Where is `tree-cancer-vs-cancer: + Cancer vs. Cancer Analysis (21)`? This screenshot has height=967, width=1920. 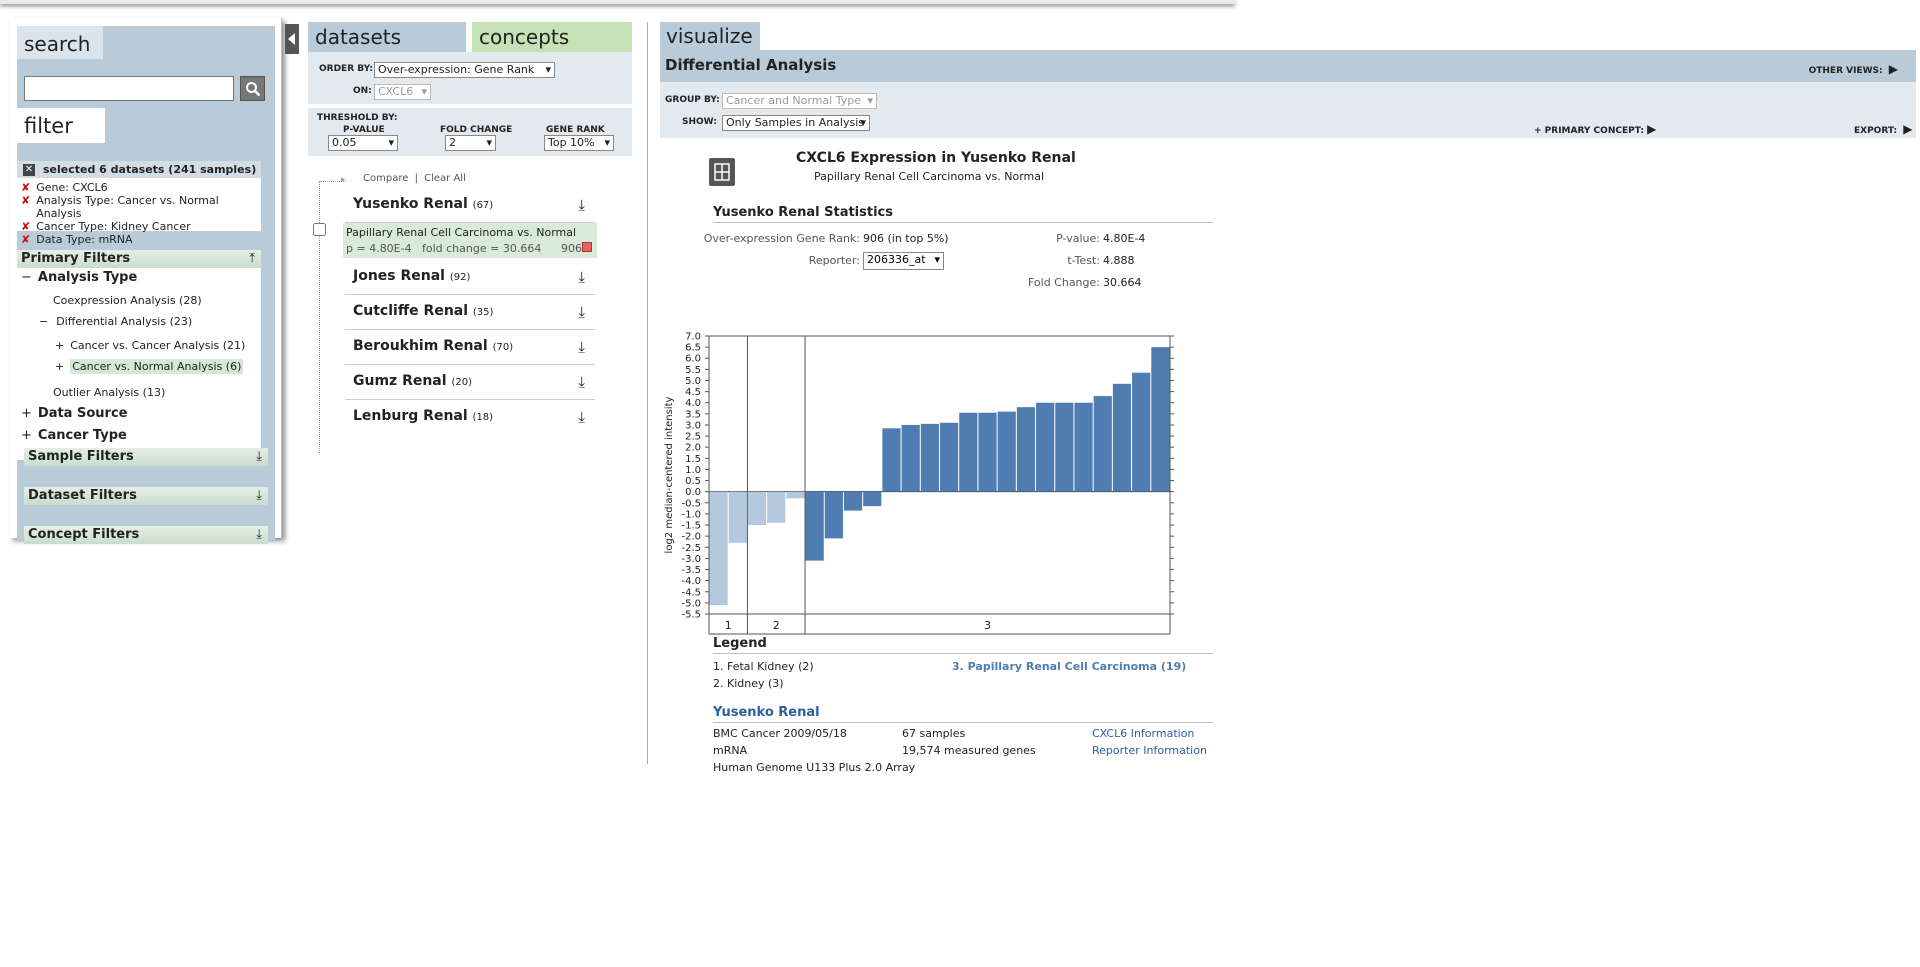
tree-cancer-vs-cancer: + Cancer vs. Cancer Analysis (21) is located at coordinates (150, 345).